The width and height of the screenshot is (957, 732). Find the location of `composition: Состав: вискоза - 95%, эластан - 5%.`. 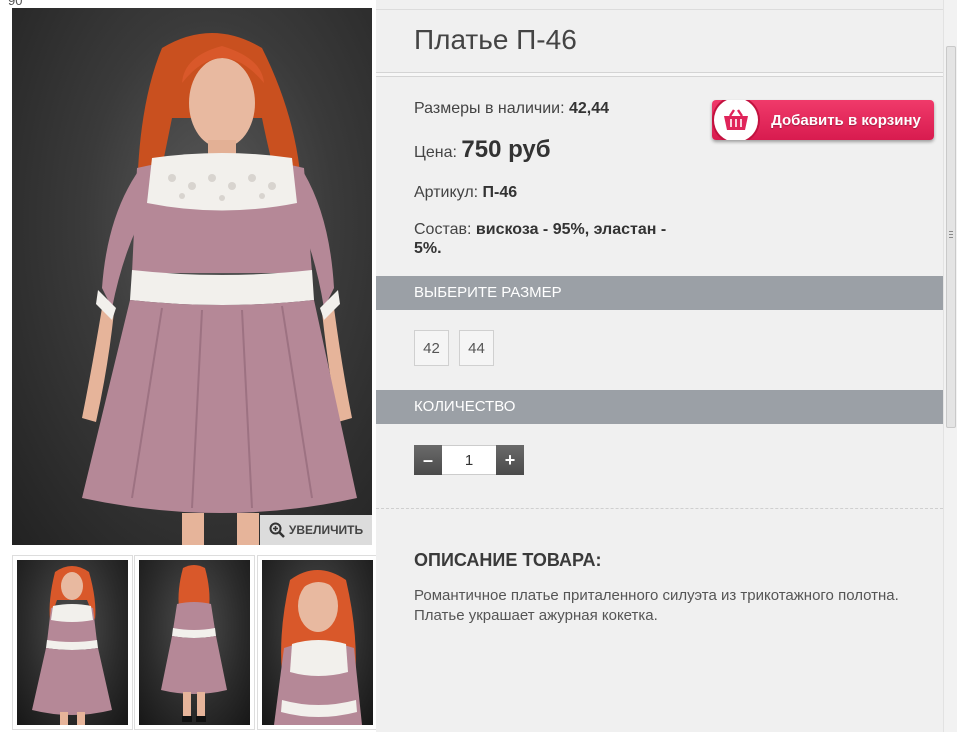

composition: Состав: вискоза - 95%, эластан - 5%. is located at coordinates (540, 239).